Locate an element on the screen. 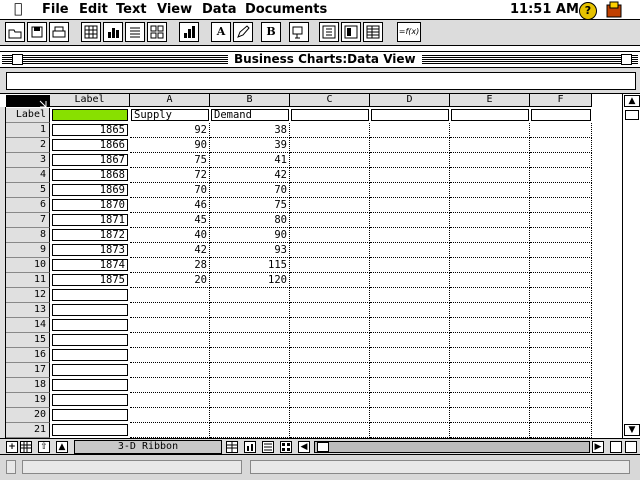 This screenshot has width=640, height=480. menu-file: File is located at coordinates (55, 9).